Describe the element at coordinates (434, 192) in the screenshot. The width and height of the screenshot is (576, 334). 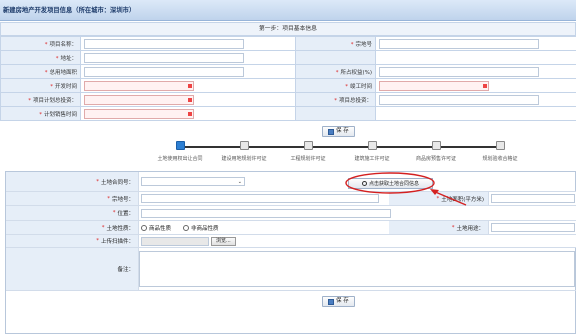
I see `annotation-arrowhead` at that location.